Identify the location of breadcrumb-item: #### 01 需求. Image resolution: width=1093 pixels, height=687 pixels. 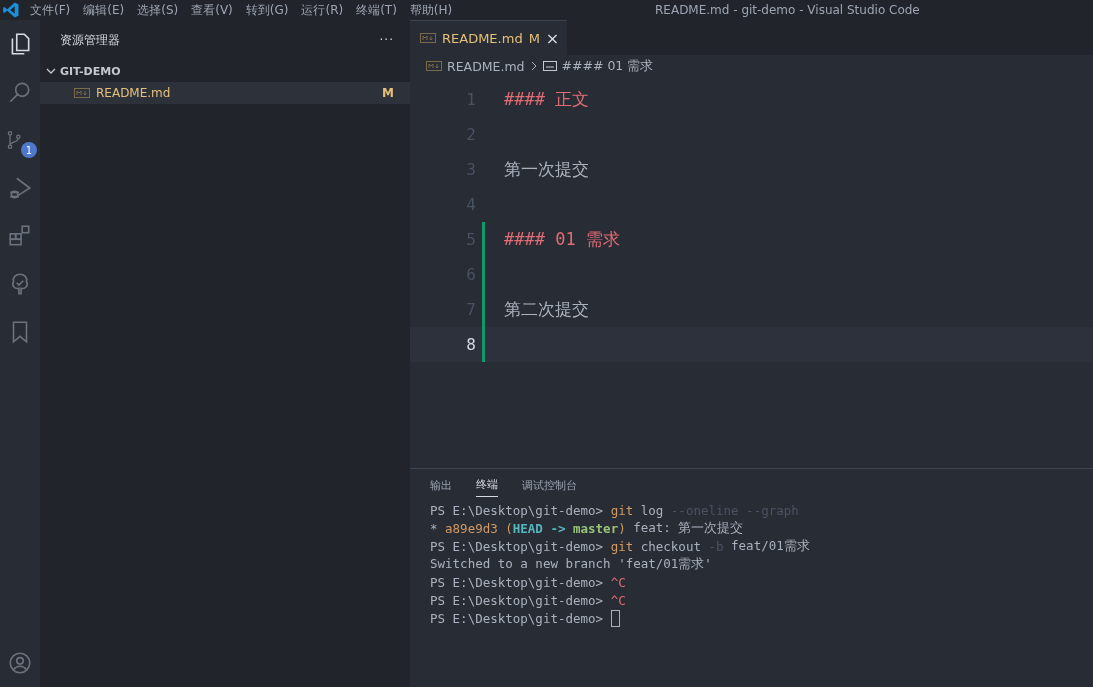
(607, 66).